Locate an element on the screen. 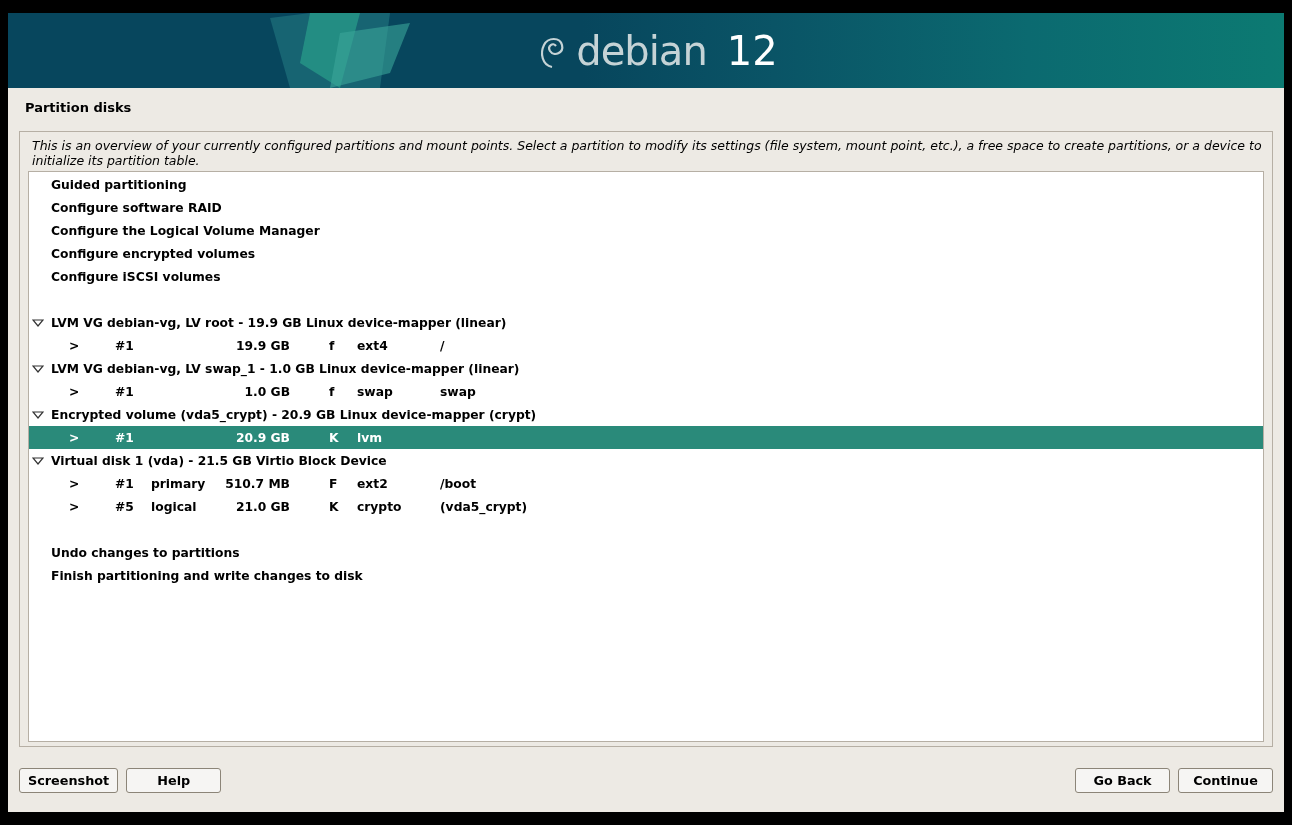  filesystem: ext4 is located at coordinates (372, 345).